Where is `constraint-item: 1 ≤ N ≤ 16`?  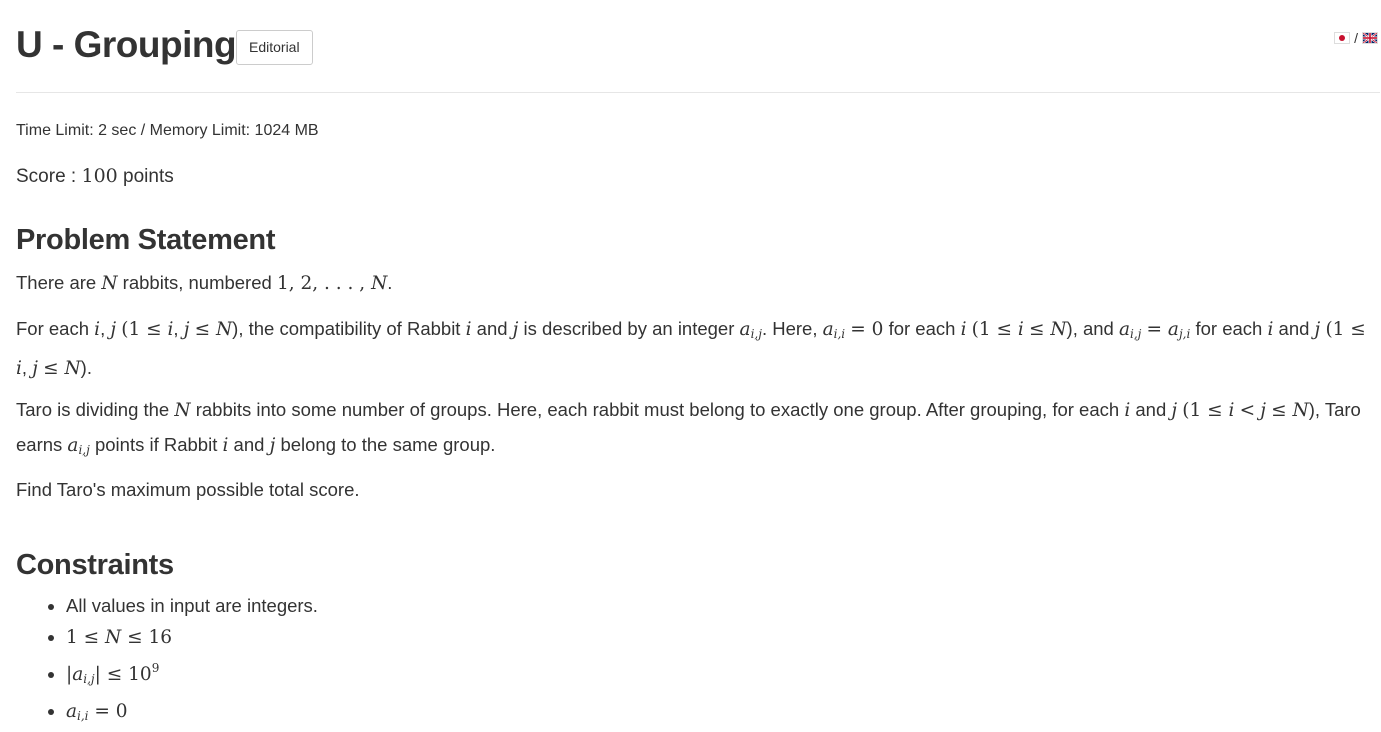
constraint-item: 1 ≤ N ≤ 16 is located at coordinates (192, 637).